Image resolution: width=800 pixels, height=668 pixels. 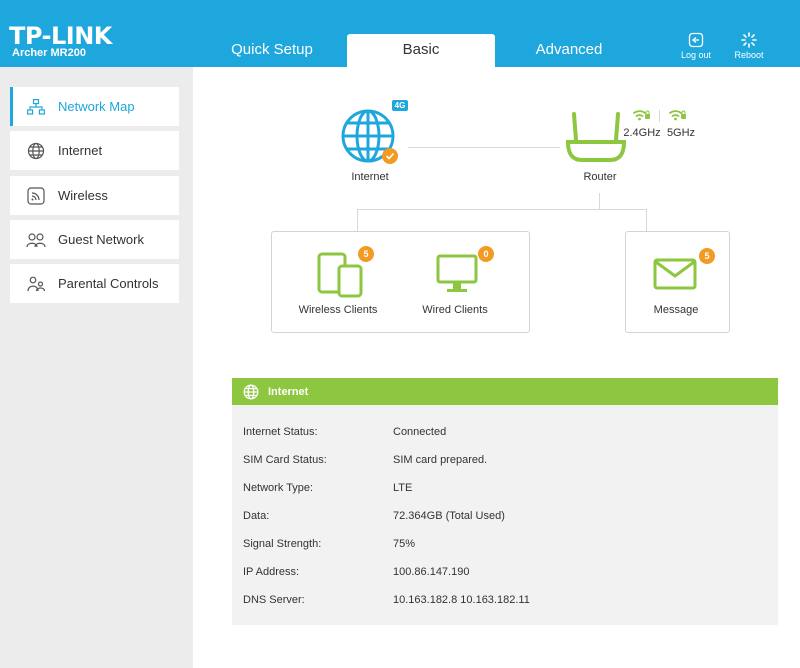 I want to click on row-label: SIM Card Status:, so click(x=285, y=460).